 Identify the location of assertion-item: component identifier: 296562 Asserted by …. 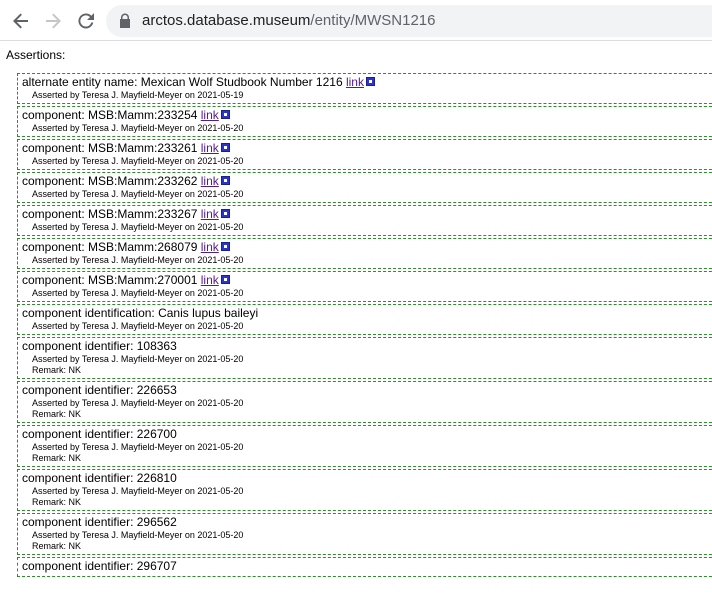
(364, 534).